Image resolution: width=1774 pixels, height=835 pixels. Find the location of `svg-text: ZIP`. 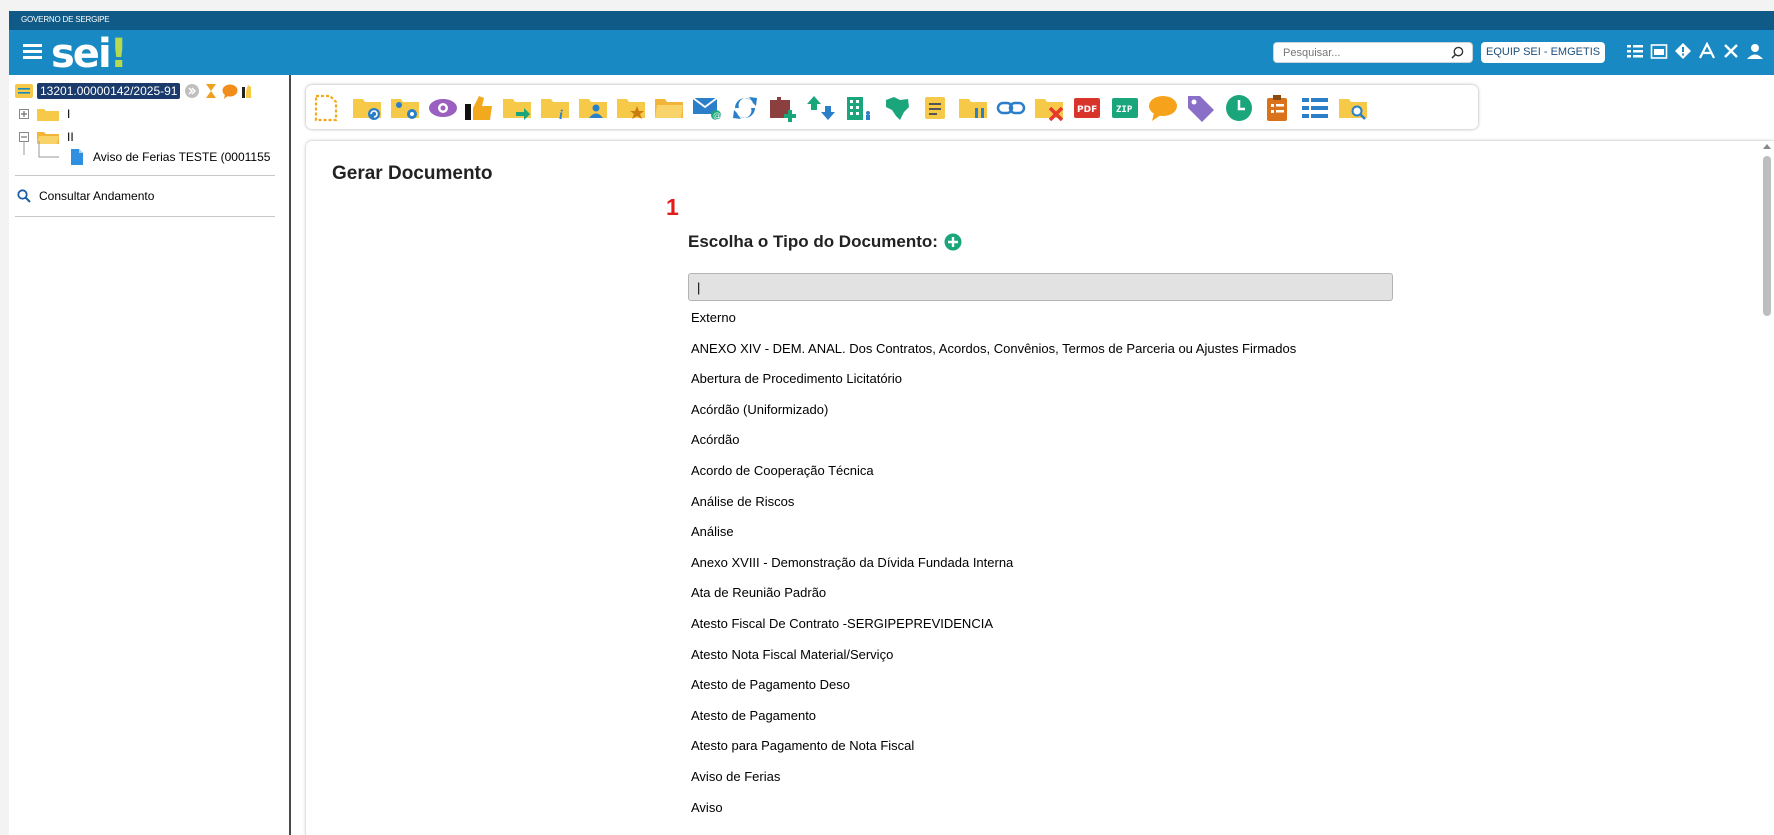

svg-text: ZIP is located at coordinates (1124, 110).